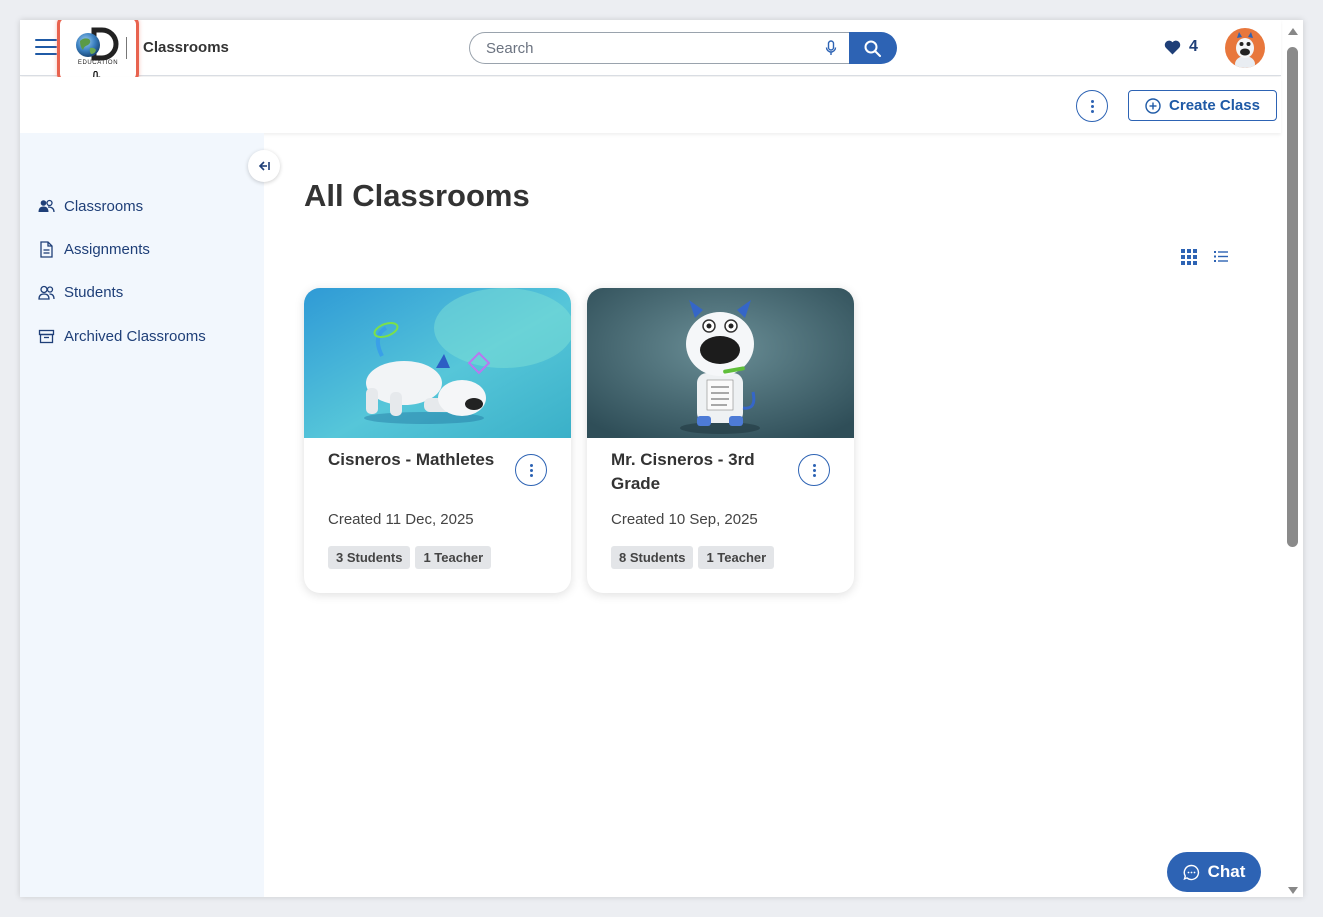 The image size is (1323, 917). I want to click on sidebar-item-label: Archived Classrooms, so click(135, 336).